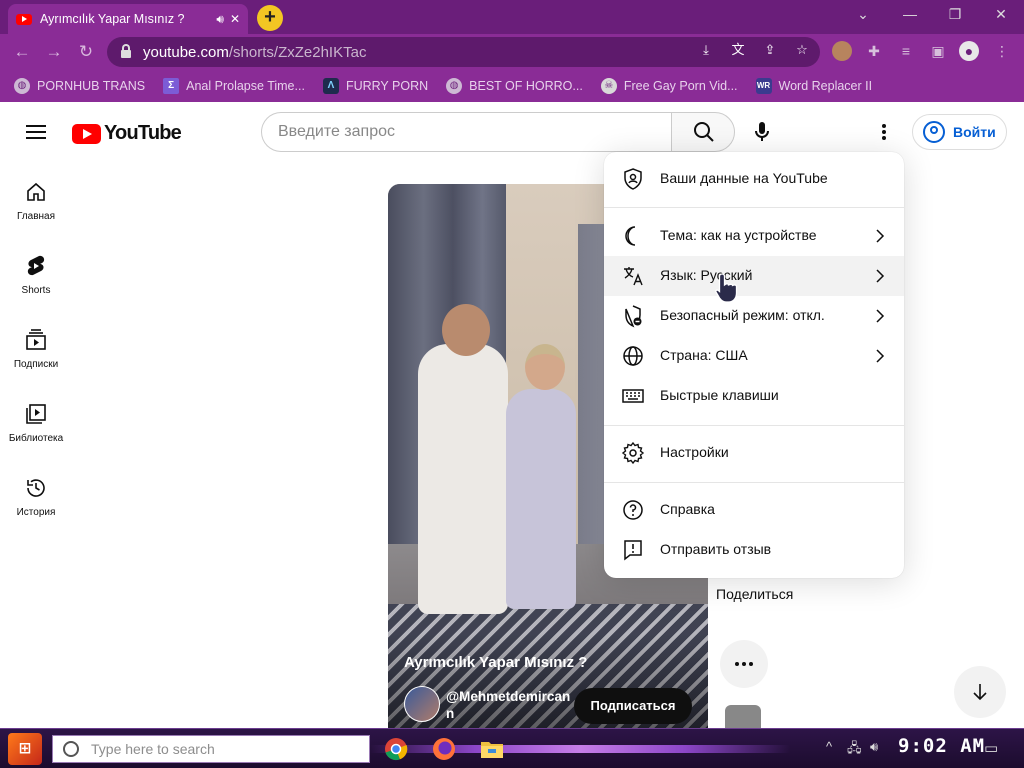 This screenshot has width=1024, height=768. Describe the element at coordinates (825, 86) in the screenshot. I see `bookmark-label: Word Replacer II` at that location.